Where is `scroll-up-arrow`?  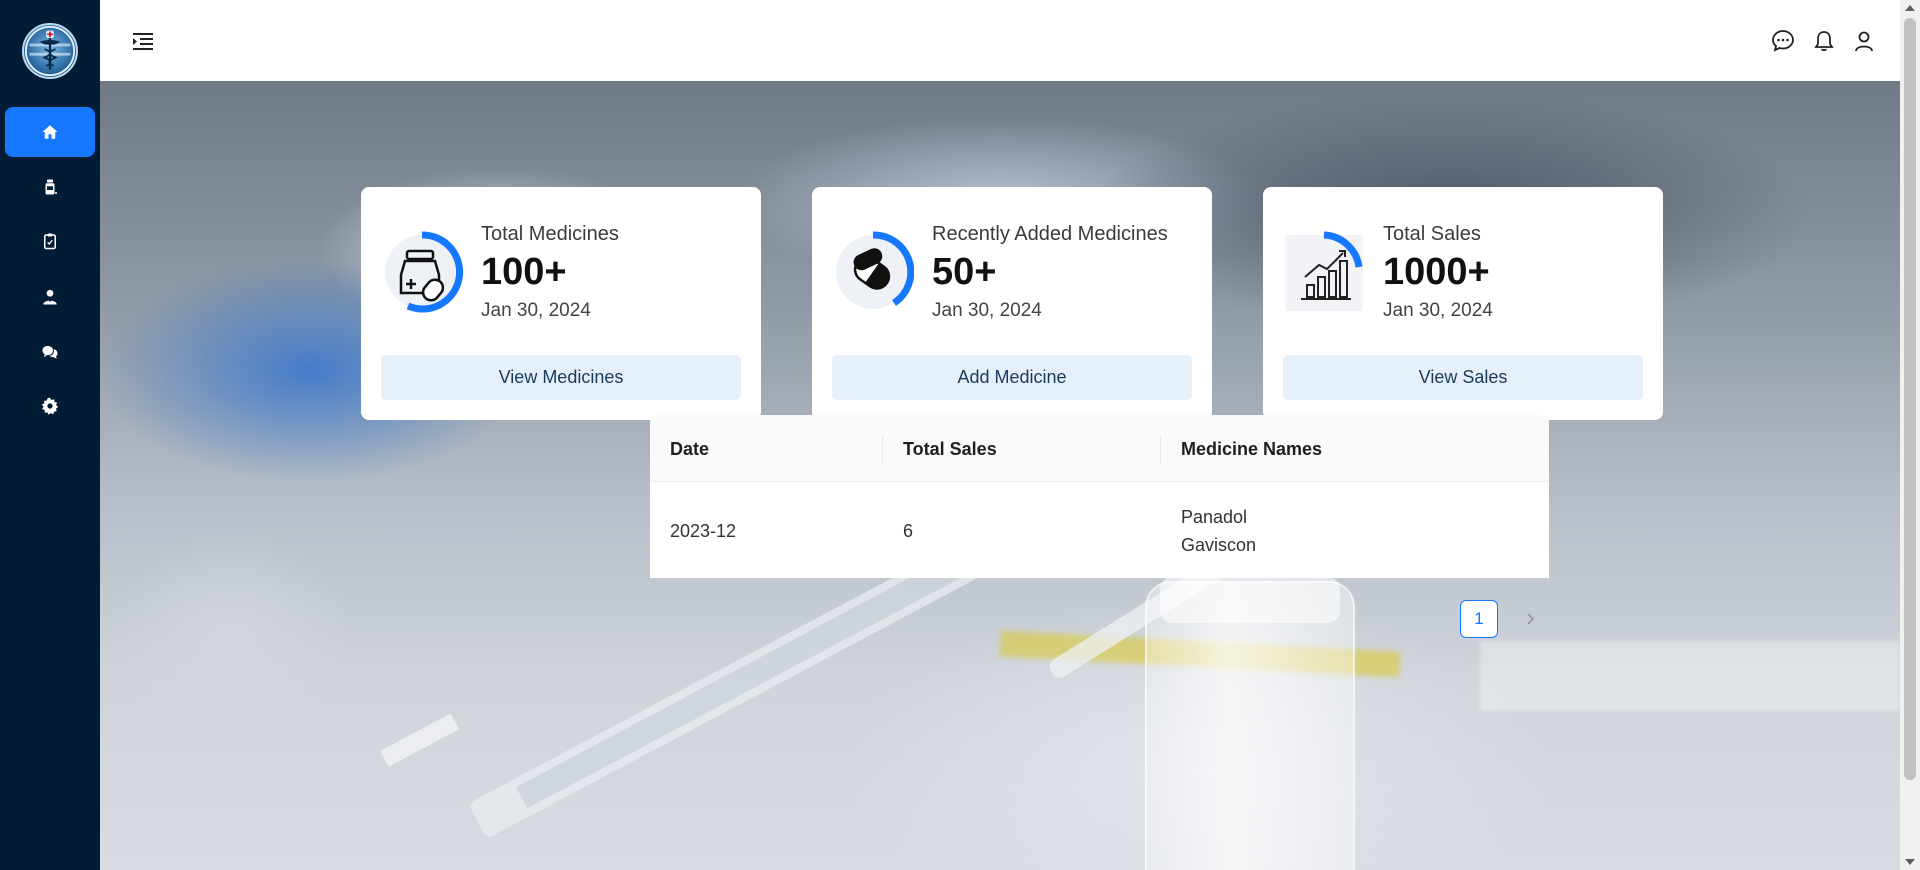 scroll-up-arrow is located at coordinates (1910, 8).